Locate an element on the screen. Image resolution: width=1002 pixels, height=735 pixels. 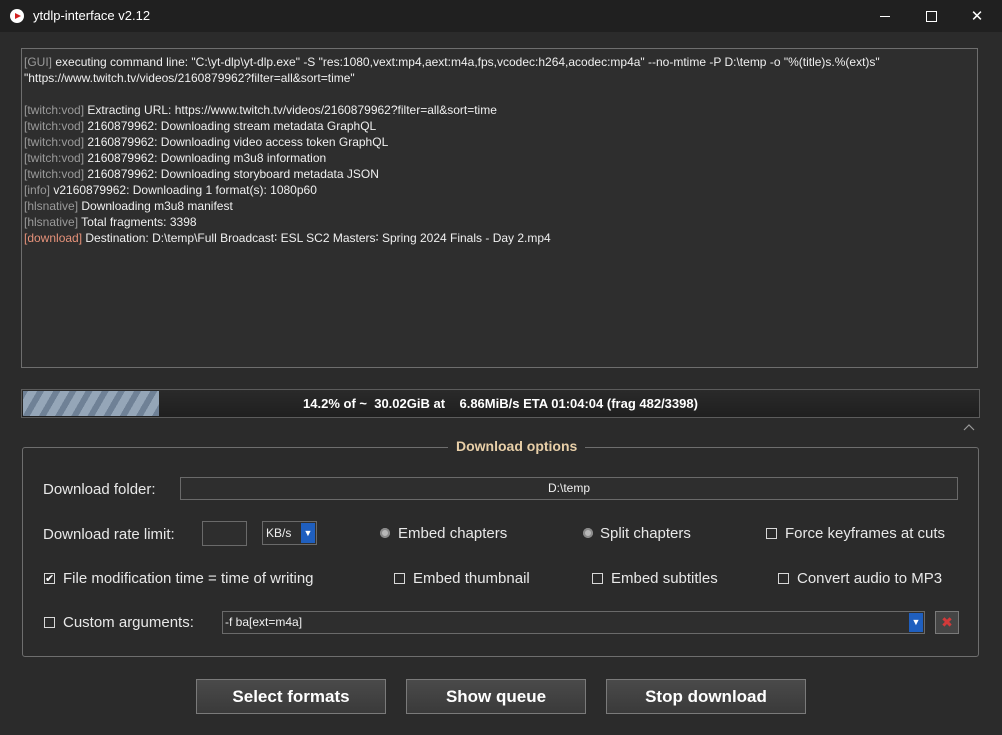
split-chapters-label: Split chapters is located at coordinates (645, 533).